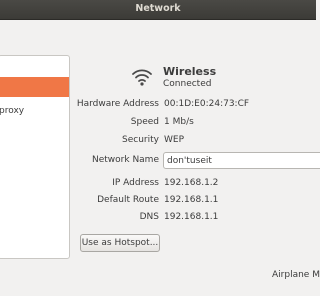 This screenshot has height=296, width=320. I want to click on sidebar-item-network-proxy: proxy, so click(34, 111).